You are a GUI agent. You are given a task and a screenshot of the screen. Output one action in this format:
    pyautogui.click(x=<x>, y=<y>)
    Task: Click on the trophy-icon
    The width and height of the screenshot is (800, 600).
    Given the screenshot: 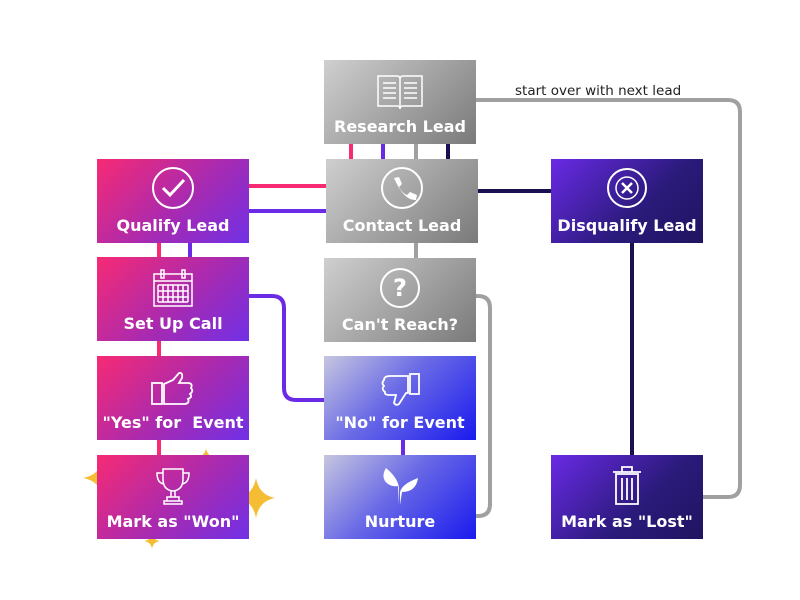 What is the action you would take?
    pyautogui.click(x=173, y=486)
    